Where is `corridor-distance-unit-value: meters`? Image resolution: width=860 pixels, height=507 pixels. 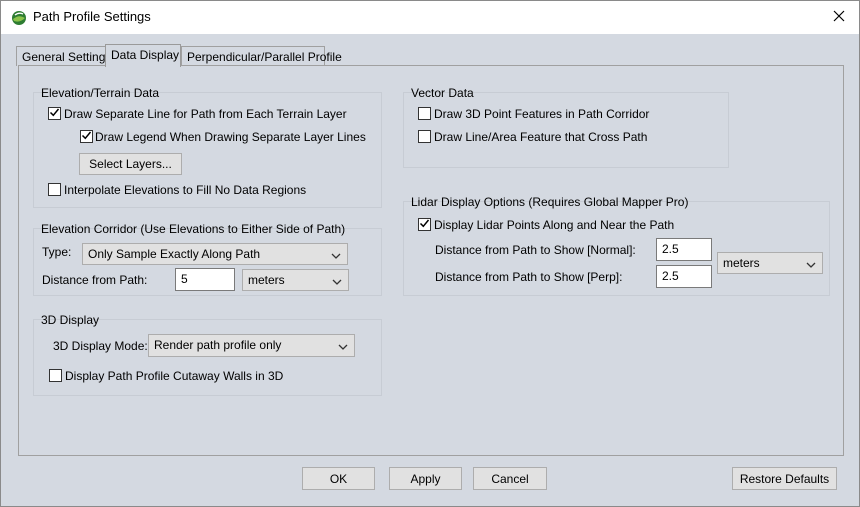
corridor-distance-unit-value: meters is located at coordinates (266, 280).